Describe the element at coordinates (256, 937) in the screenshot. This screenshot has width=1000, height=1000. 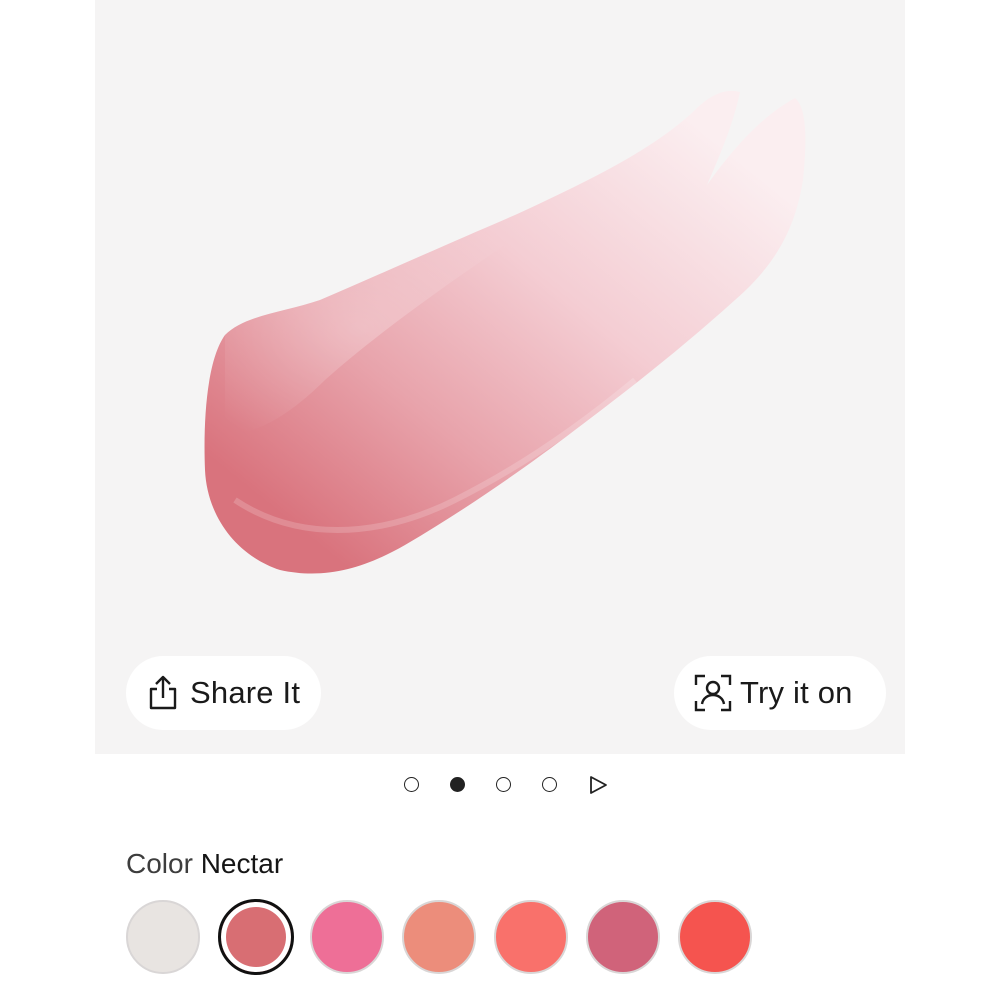
I see `color-swatch-2-nectar` at that location.